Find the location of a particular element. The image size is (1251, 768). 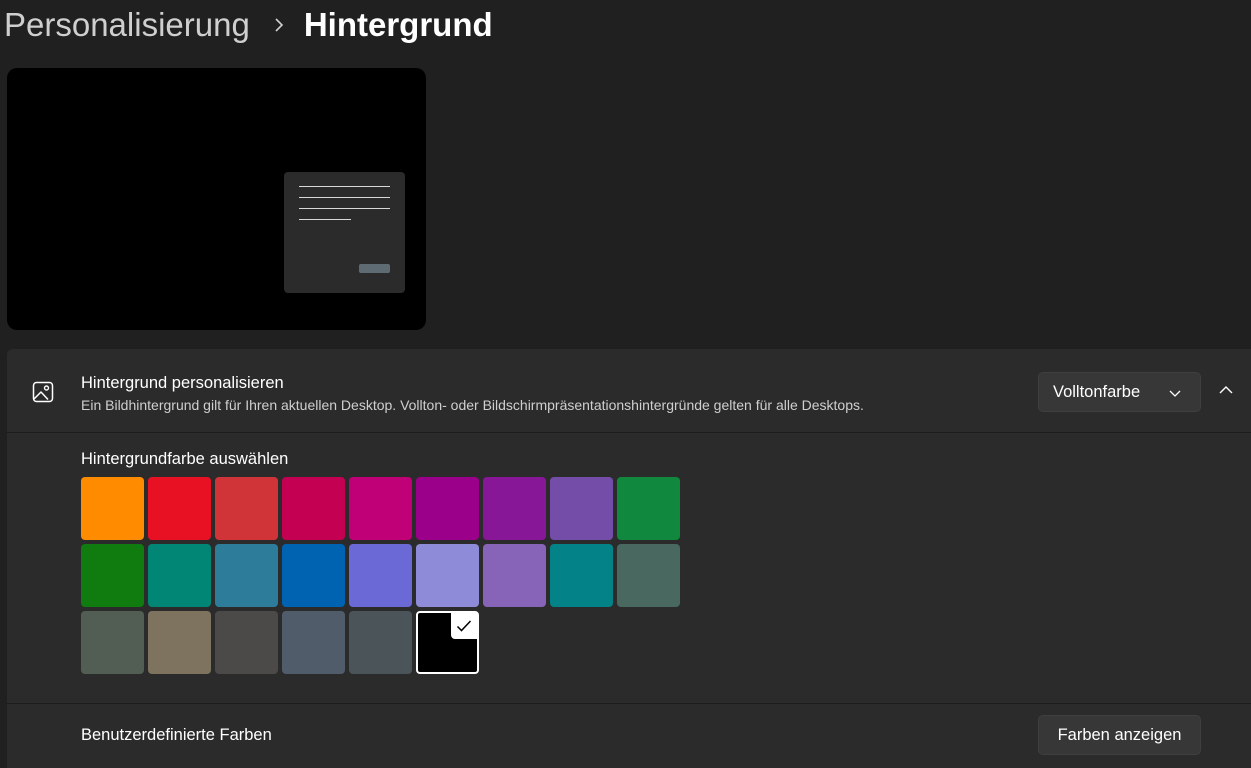

personalize-background-title: Hintergrund personalisieren is located at coordinates (182, 383).